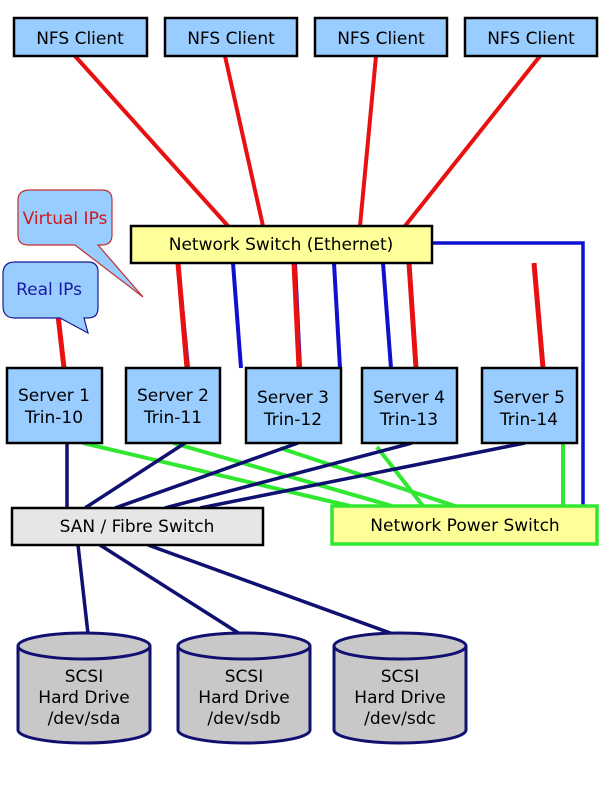  I want to click on hard-drive-3: SCSI Hard Drive /dev/sdc, so click(400, 688).